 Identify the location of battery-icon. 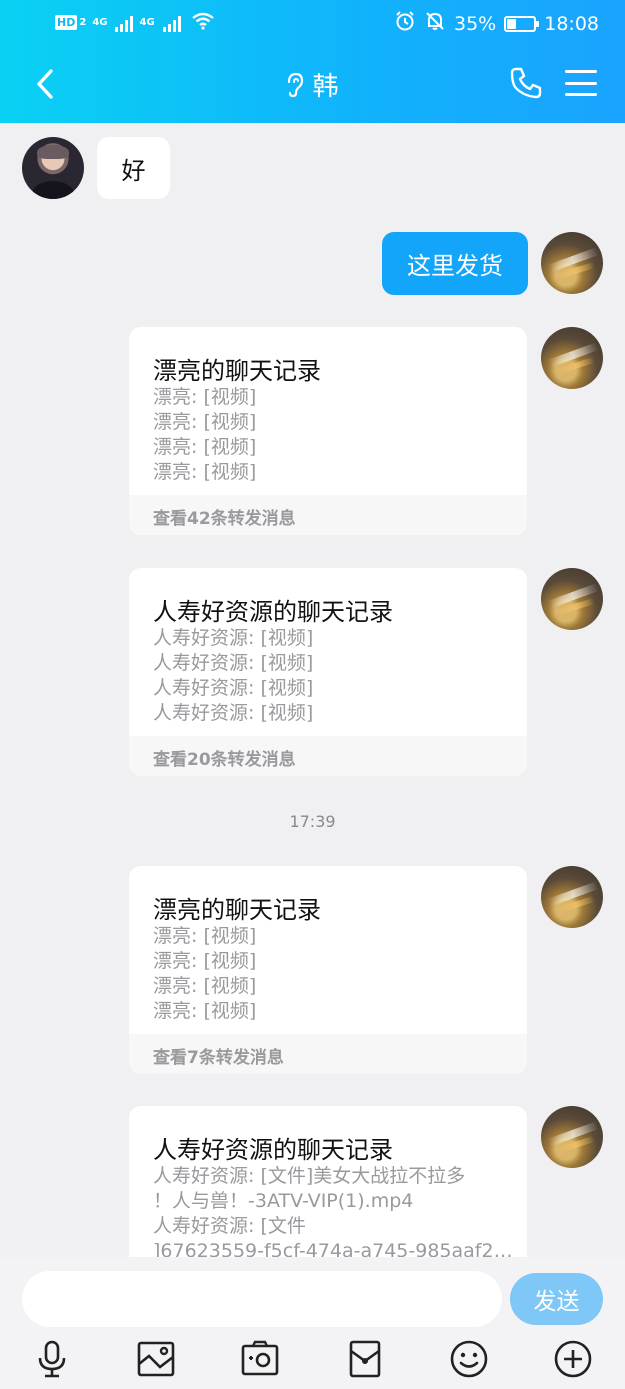
(522, 23).